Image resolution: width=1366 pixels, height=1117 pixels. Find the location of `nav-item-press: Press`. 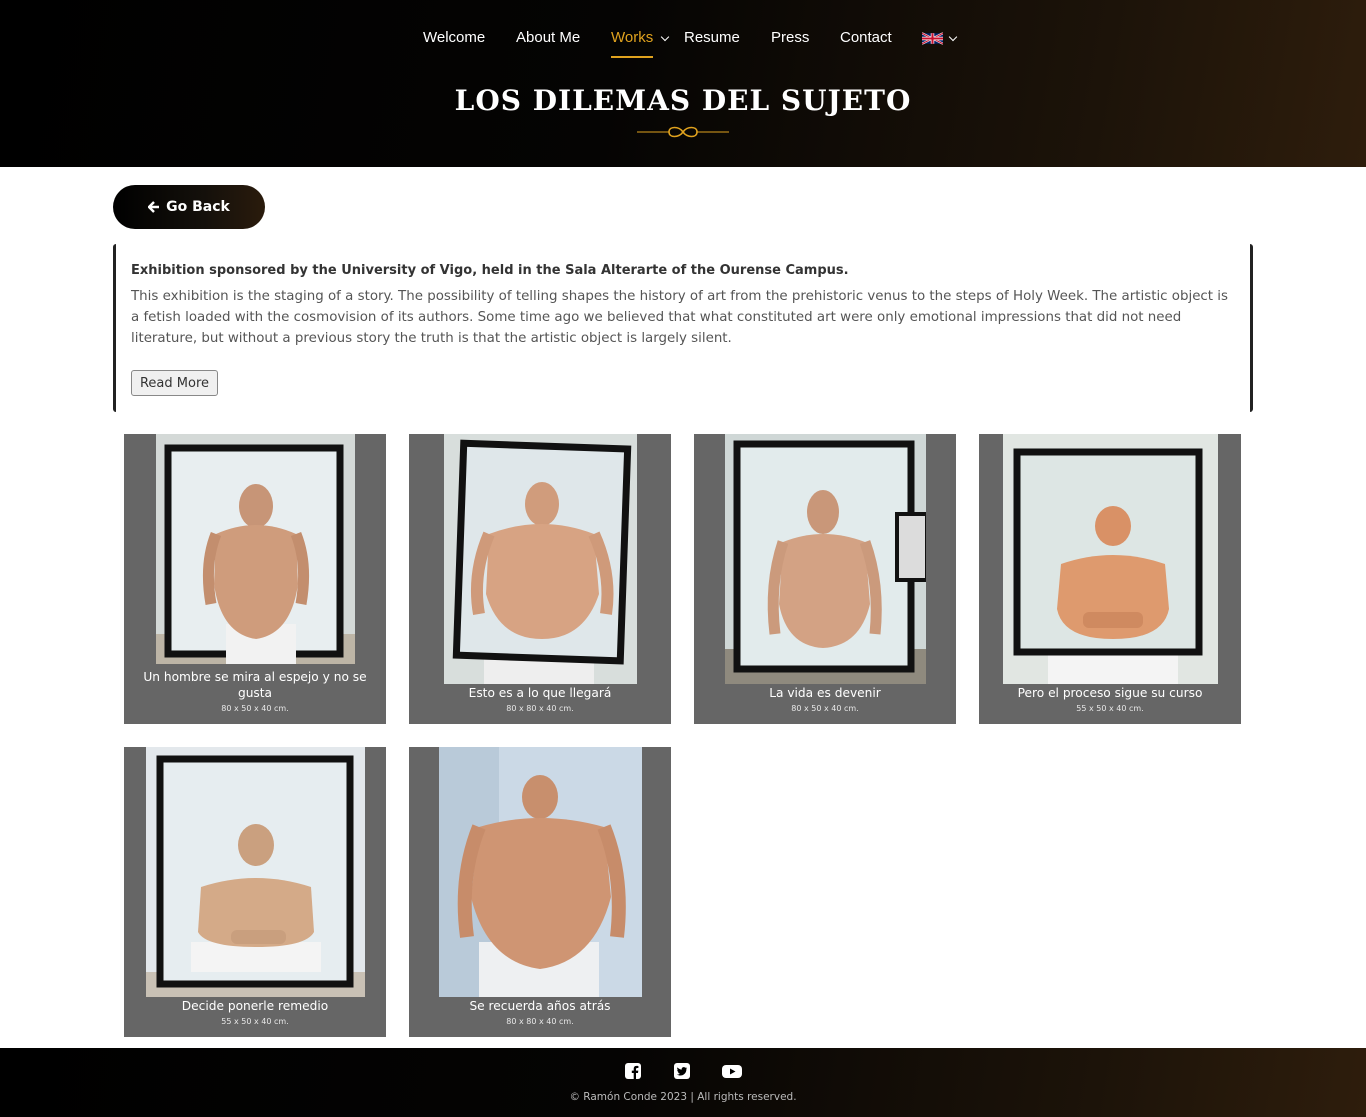

nav-item-press: Press is located at coordinates (790, 38).